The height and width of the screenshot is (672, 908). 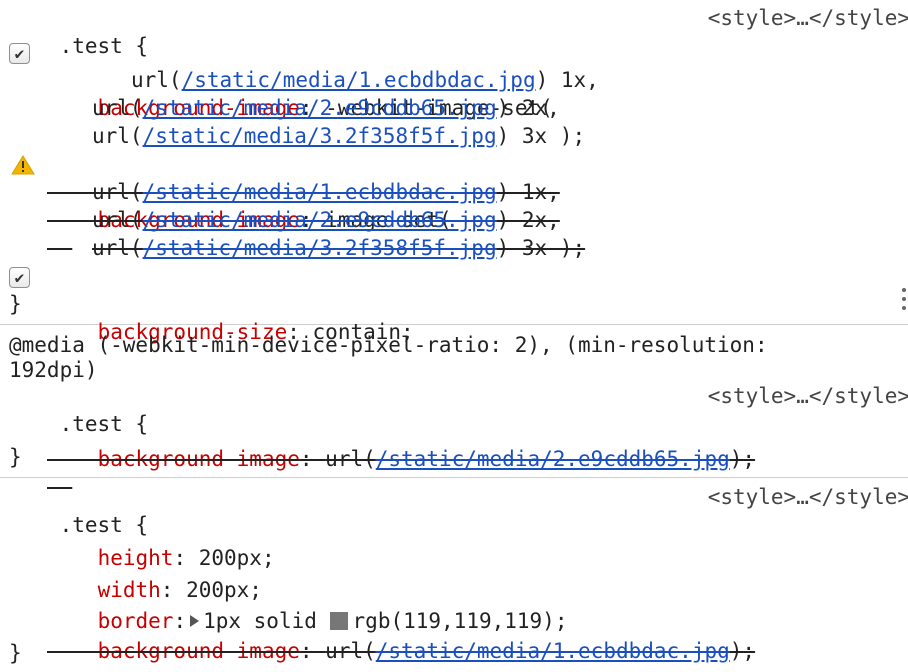 I want to click on warning-icon, so click(x=23, y=165).